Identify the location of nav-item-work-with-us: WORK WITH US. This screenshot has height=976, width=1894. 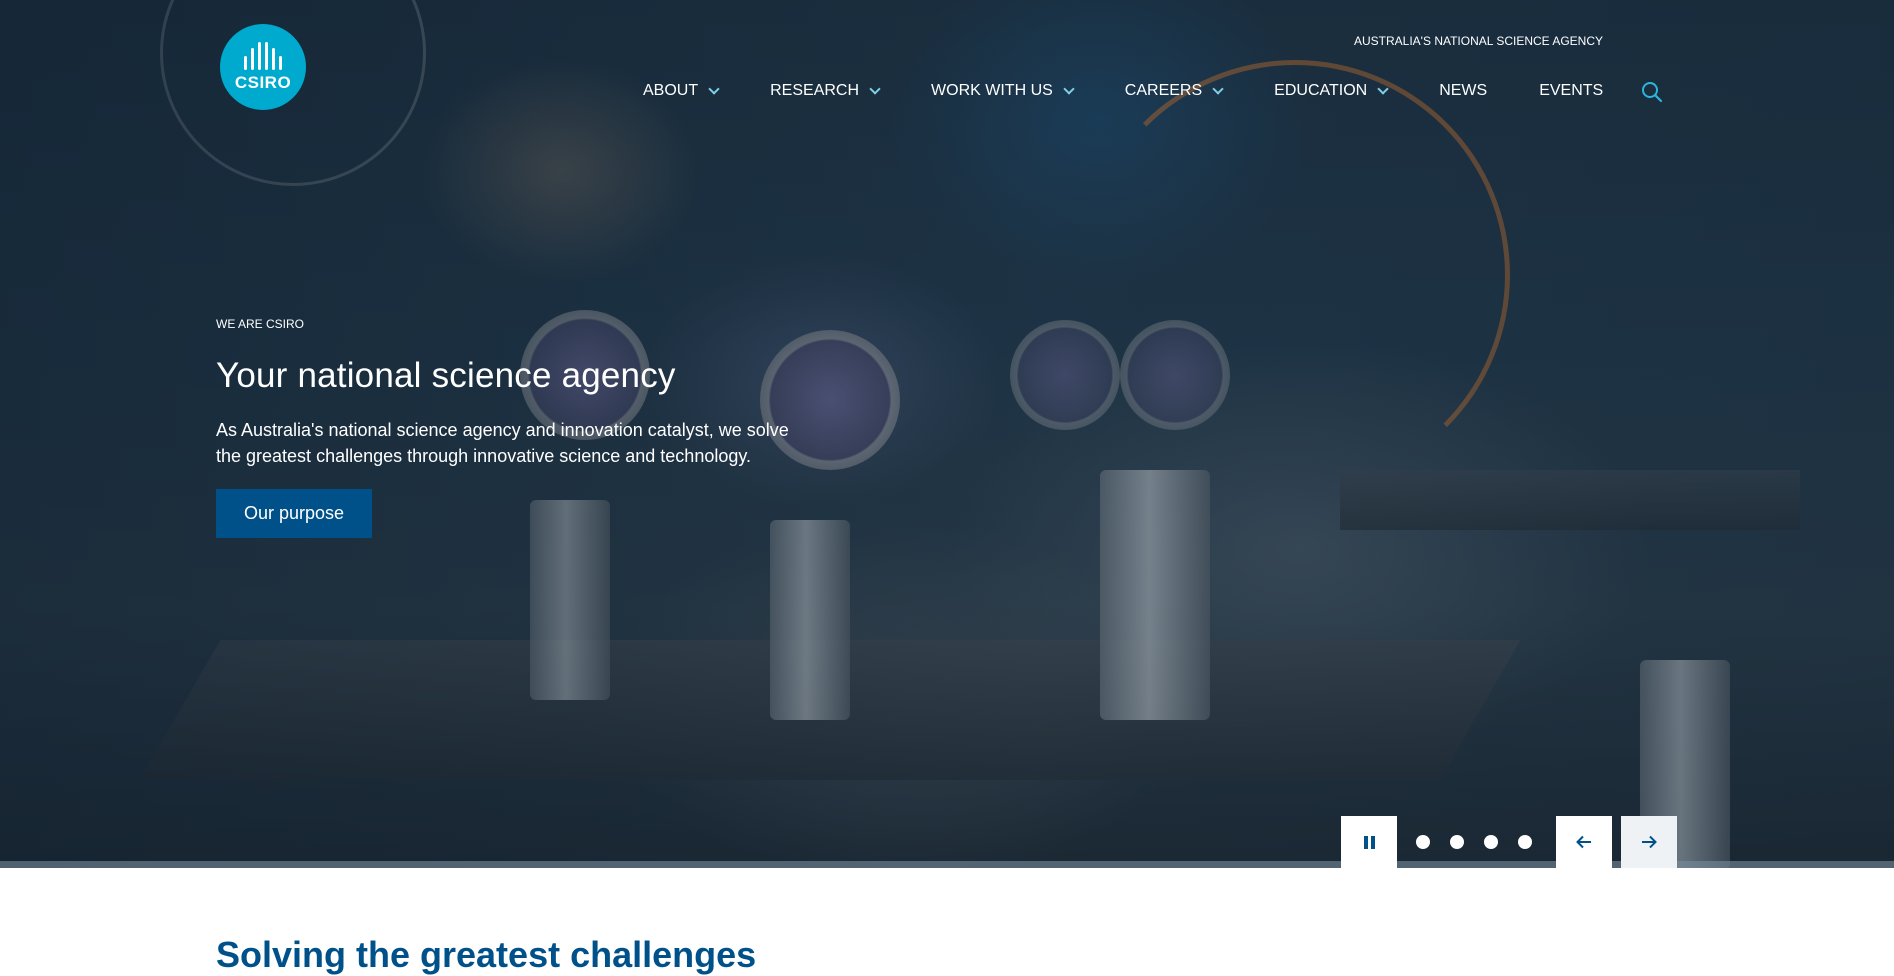
(1003, 91).